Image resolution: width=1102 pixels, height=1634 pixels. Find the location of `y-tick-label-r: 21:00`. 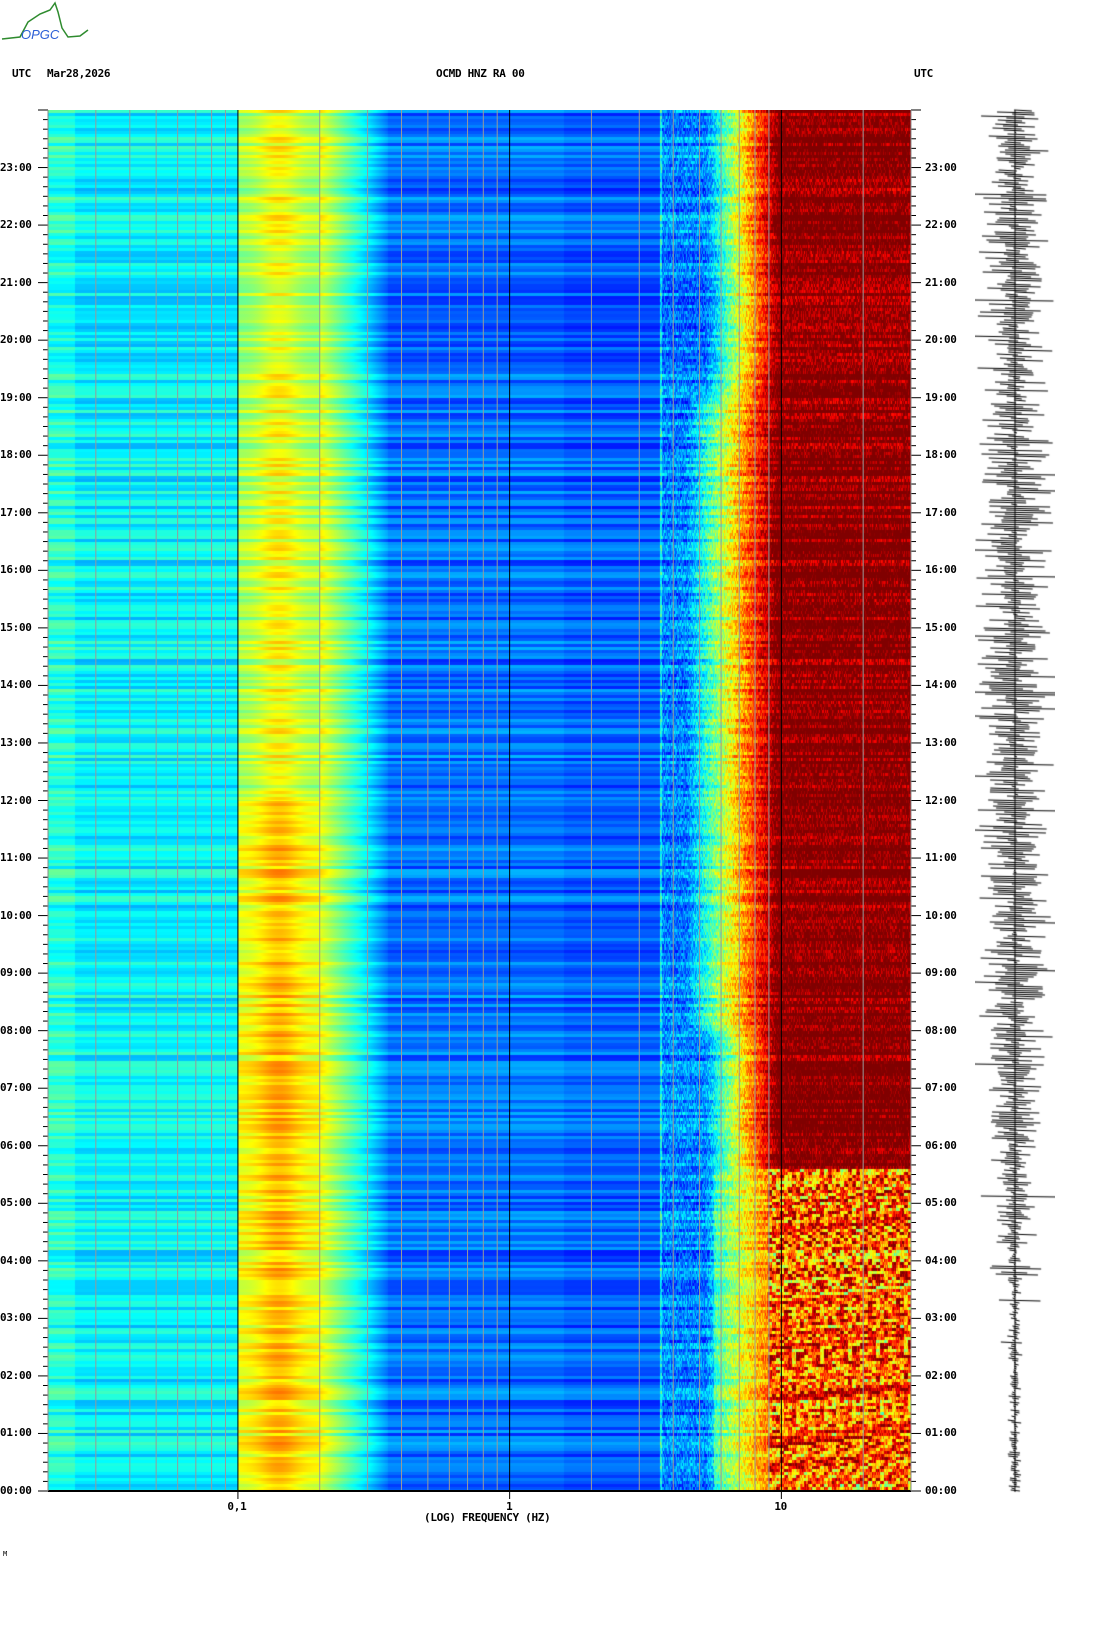

y-tick-label-r: 21:00 is located at coordinates (941, 282).